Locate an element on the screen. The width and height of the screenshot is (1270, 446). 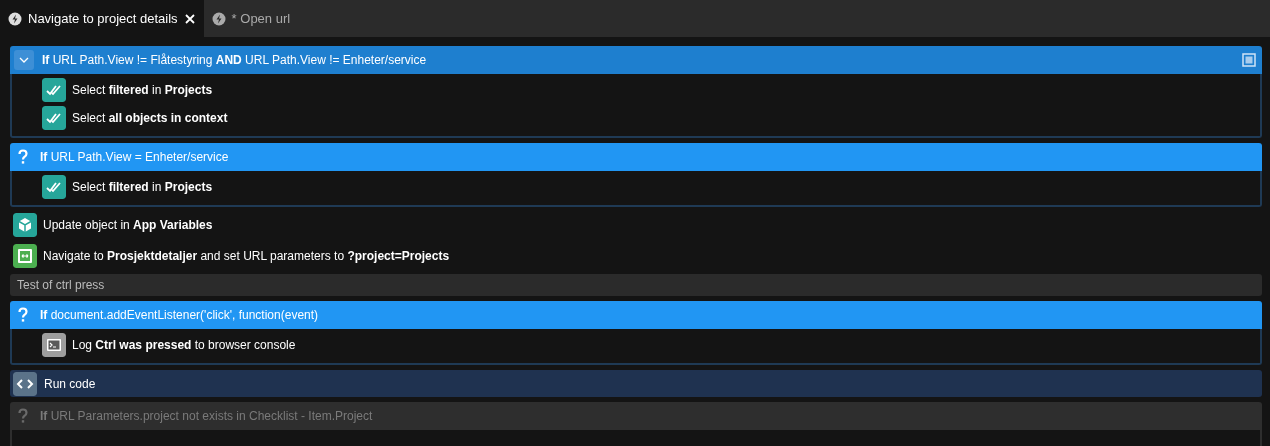
condition-text: If URL Path.View != Flåtestyring AND URL Path.View != Enheter/service is located at coordinates (235, 60).